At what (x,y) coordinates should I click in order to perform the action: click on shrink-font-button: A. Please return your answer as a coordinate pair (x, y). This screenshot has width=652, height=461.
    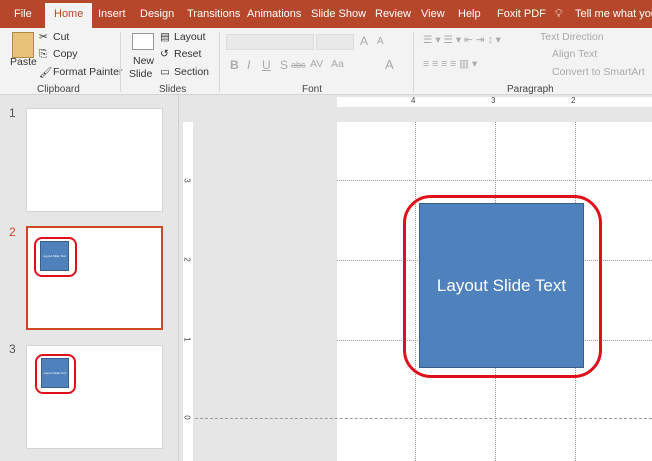
    Looking at the image, I should click on (380, 41).